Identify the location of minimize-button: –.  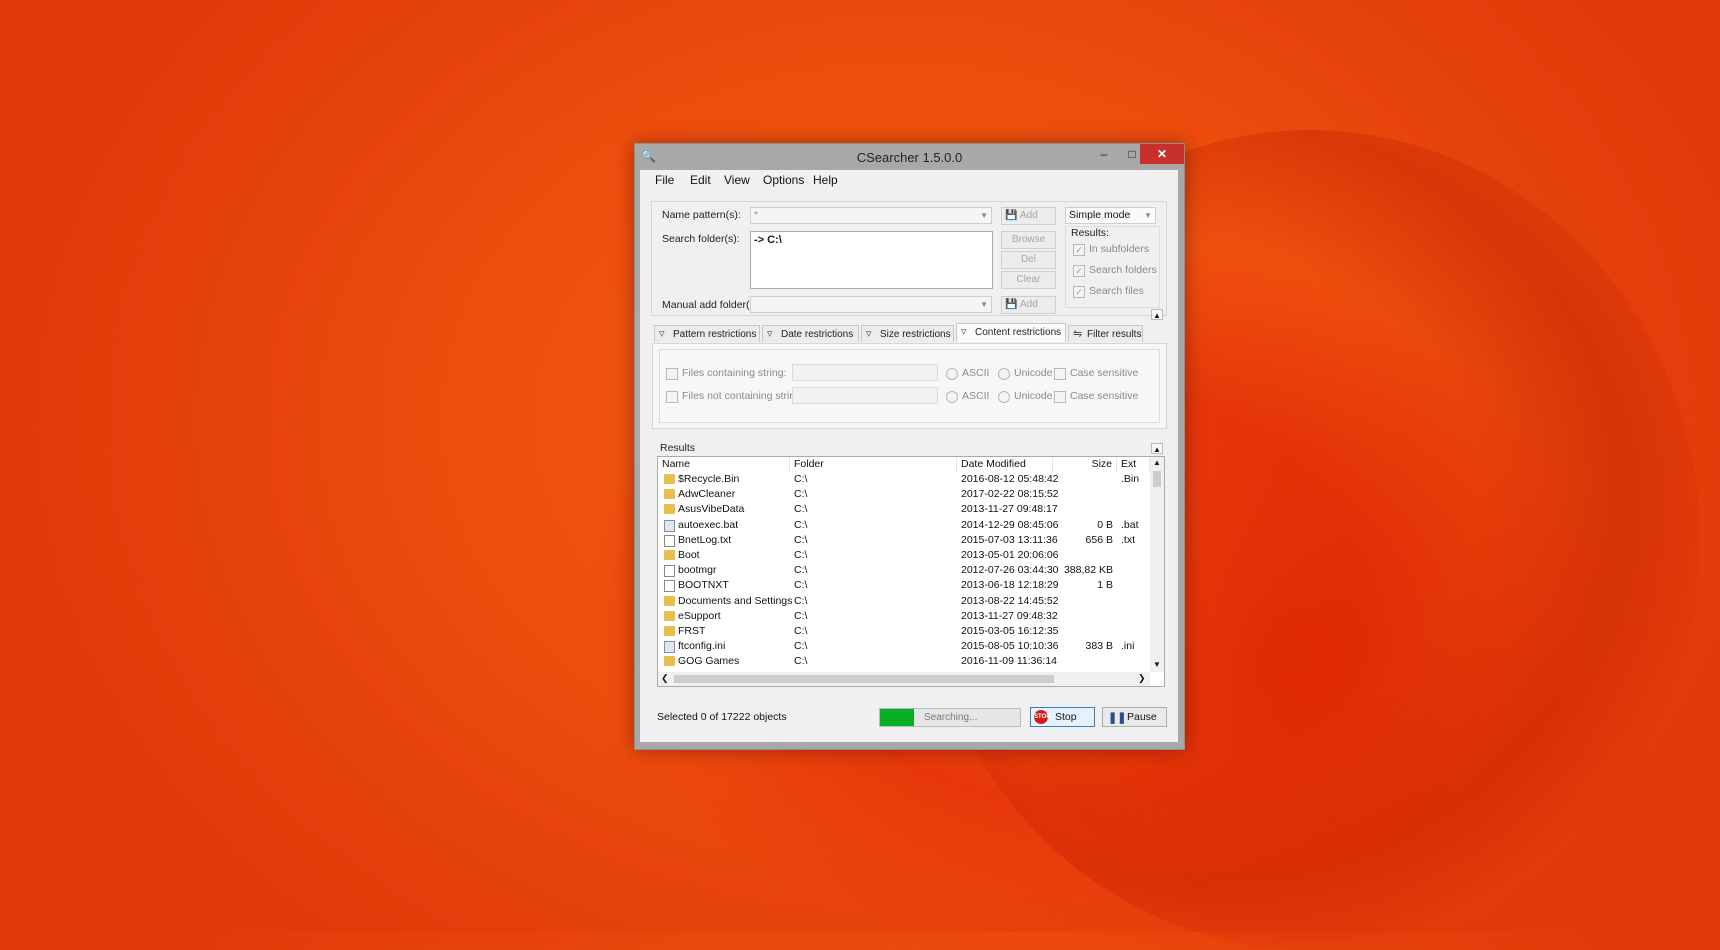
(1104, 154).